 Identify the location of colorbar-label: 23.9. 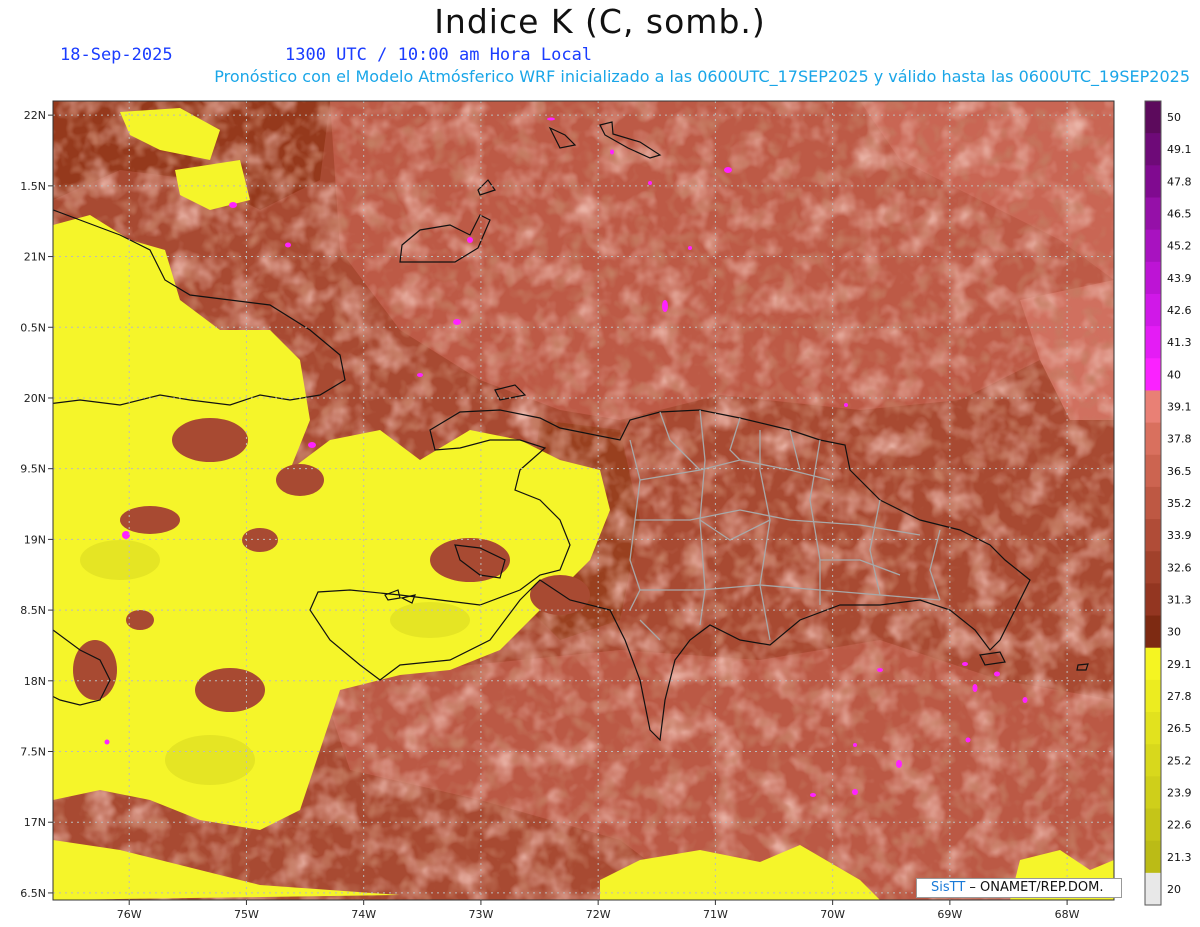
(1179, 792).